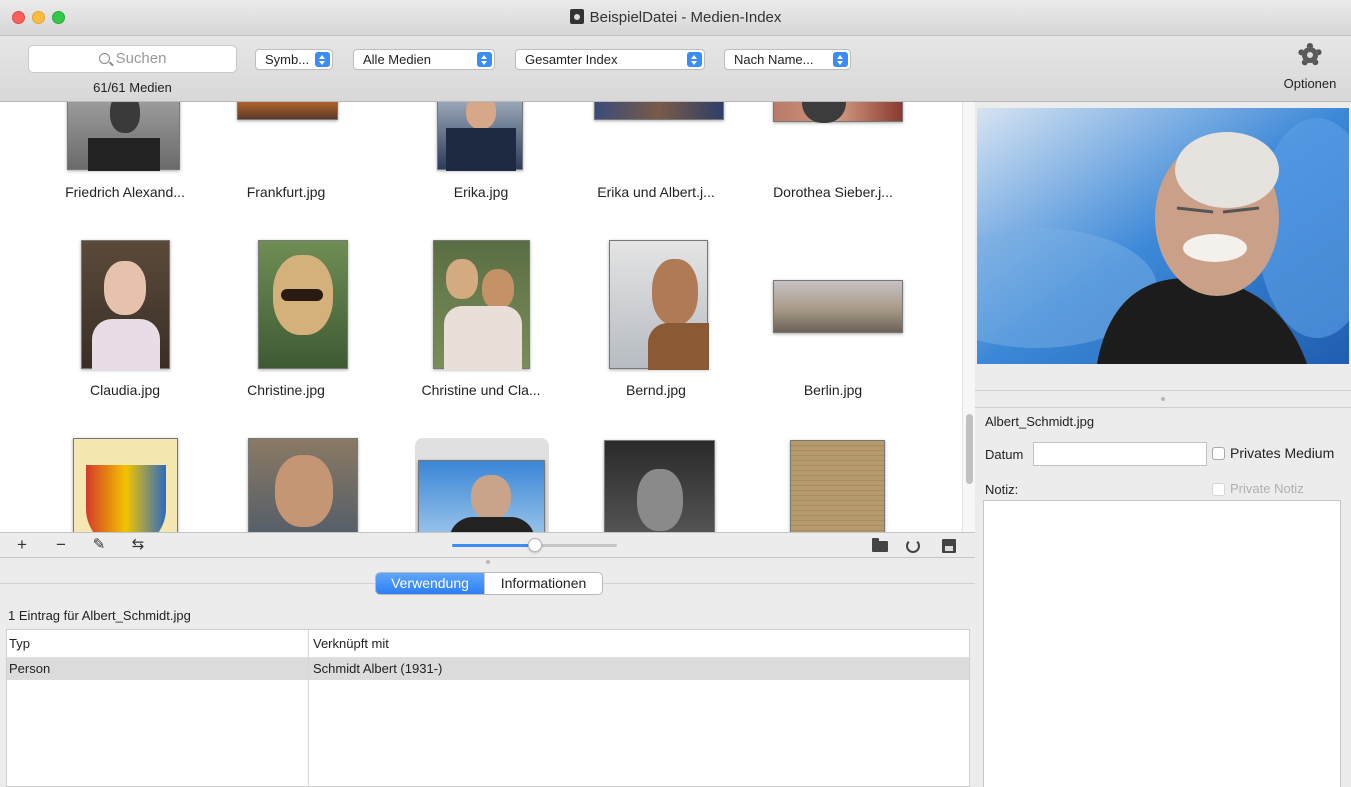  What do you see at coordinates (138, 545) in the screenshot?
I see `merge-media-button: ⇆` at bounding box center [138, 545].